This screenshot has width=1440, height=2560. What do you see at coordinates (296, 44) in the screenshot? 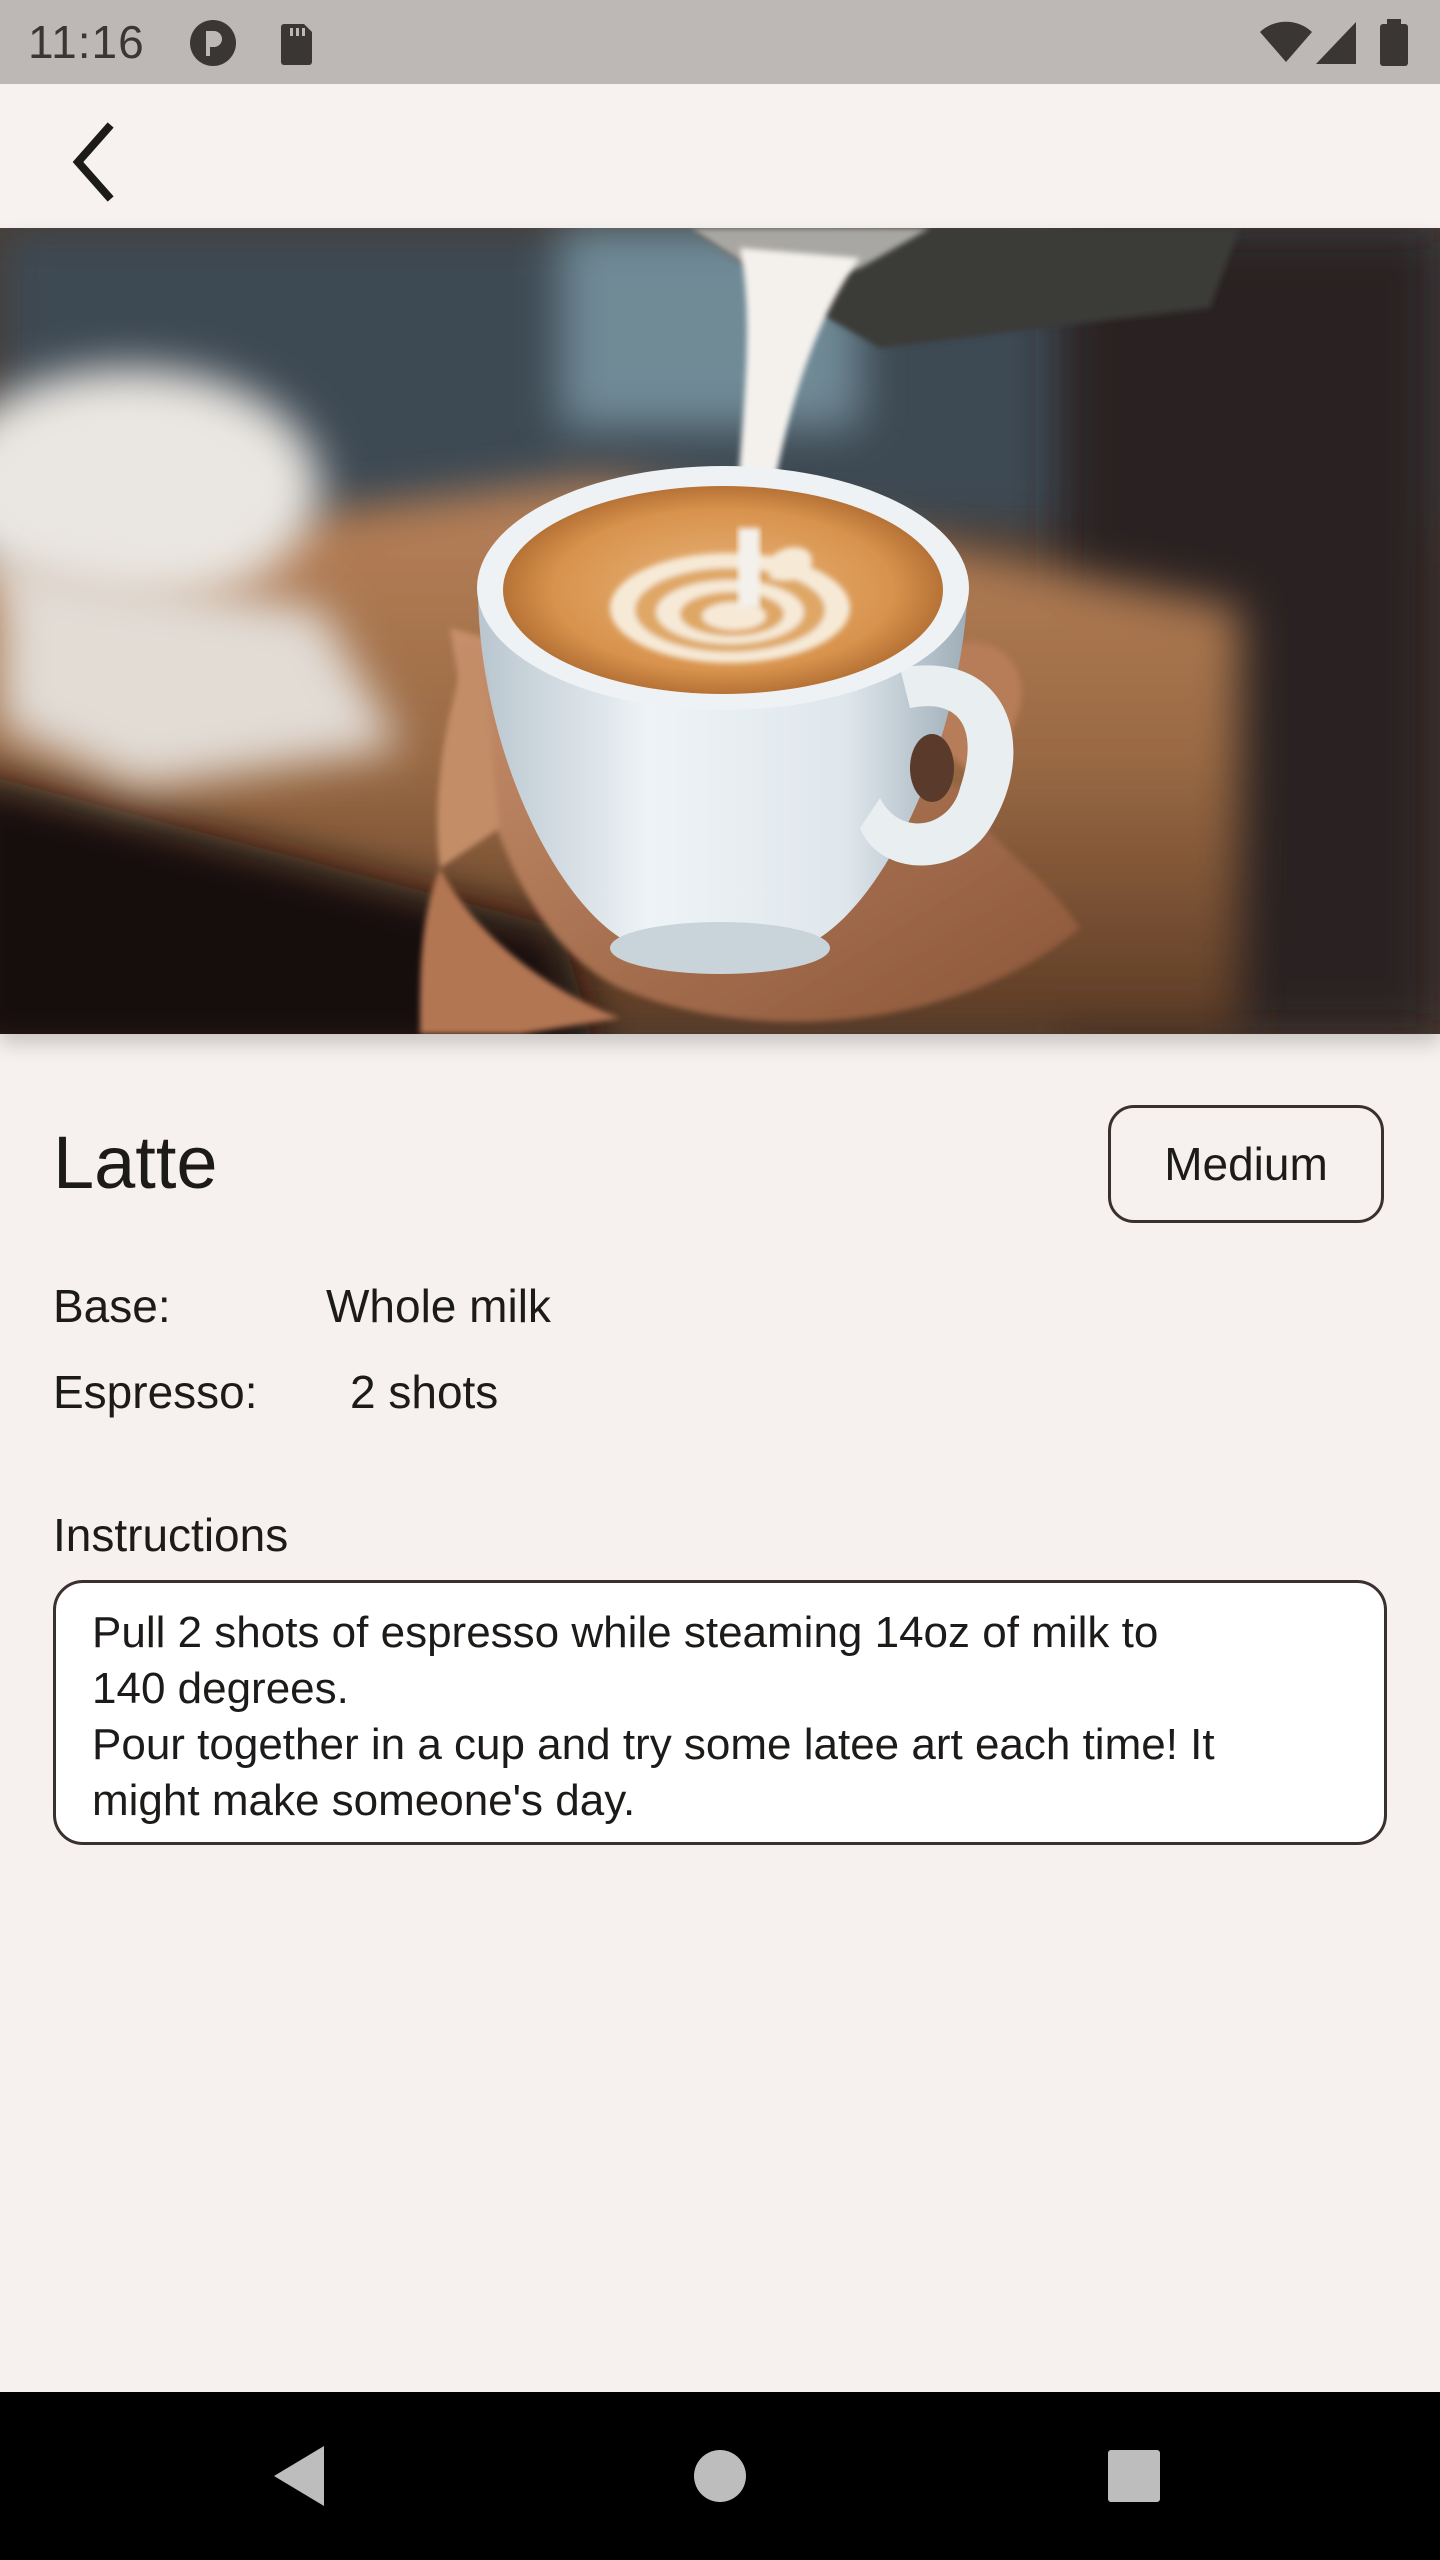
I see `sd-card-icon` at bounding box center [296, 44].